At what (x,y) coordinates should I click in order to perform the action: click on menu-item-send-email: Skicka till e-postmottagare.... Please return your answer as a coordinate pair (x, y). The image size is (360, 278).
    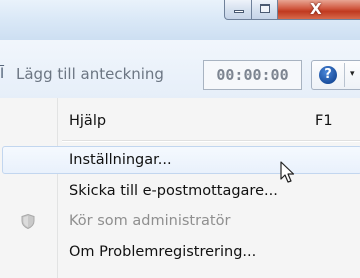
    Looking at the image, I should click on (180, 191).